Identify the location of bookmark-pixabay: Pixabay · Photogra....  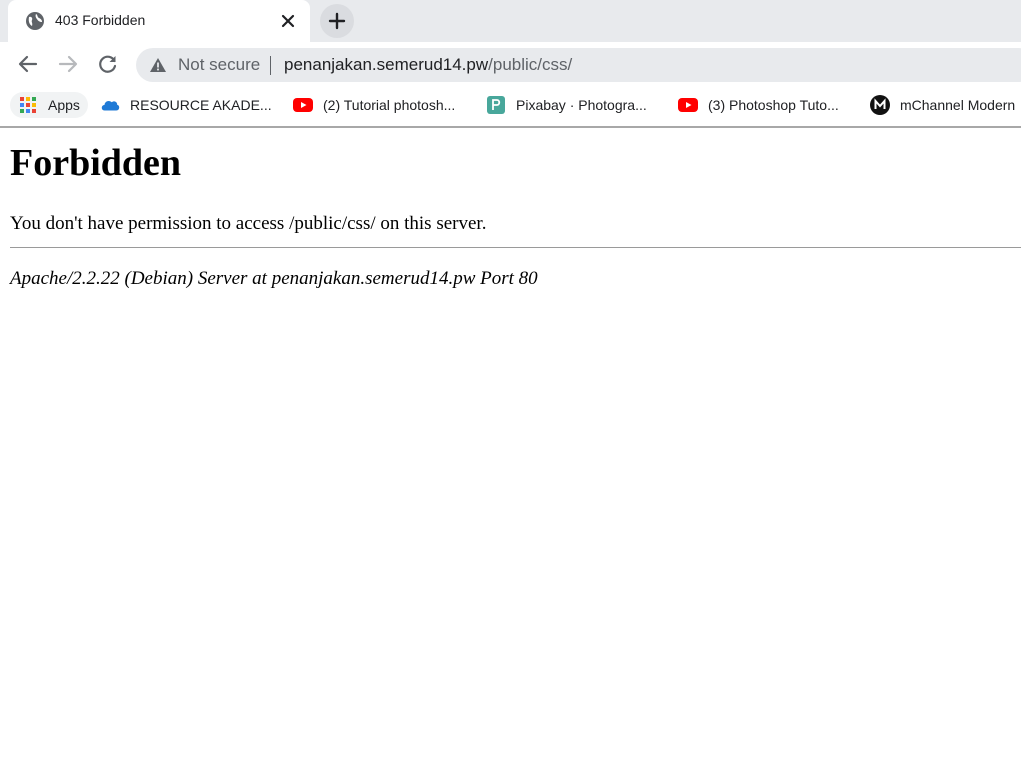
(566, 105).